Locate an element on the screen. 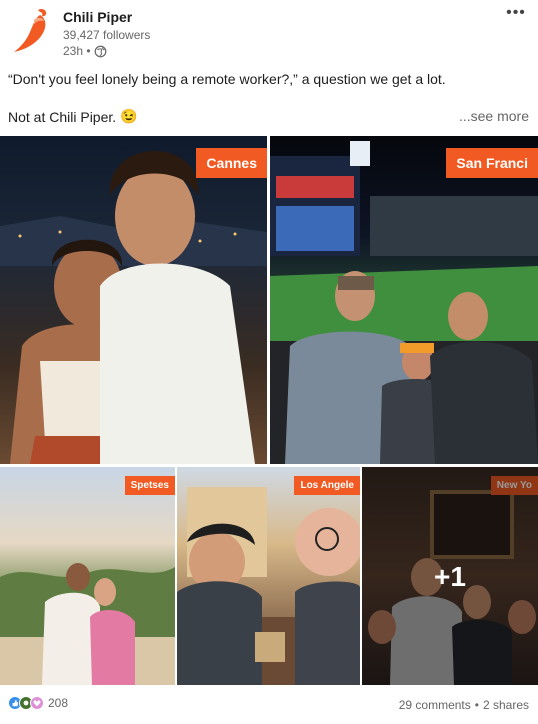 The height and width of the screenshot is (724, 538). reaction-count: 208 is located at coordinates (58, 703).